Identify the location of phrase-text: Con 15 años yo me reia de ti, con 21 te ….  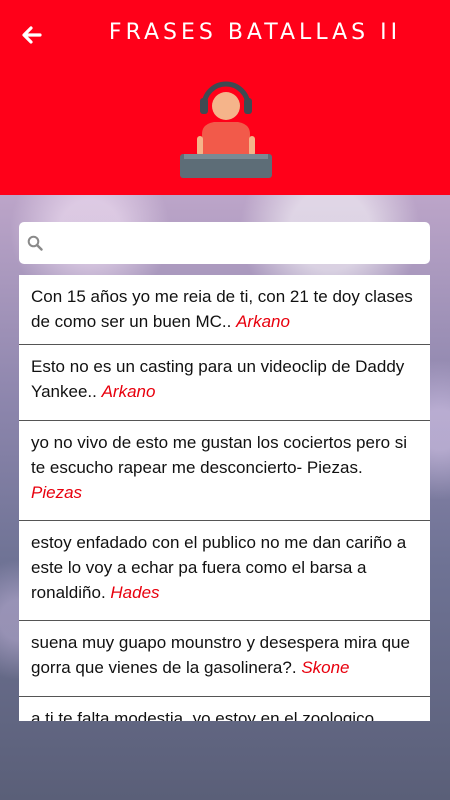
(222, 309).